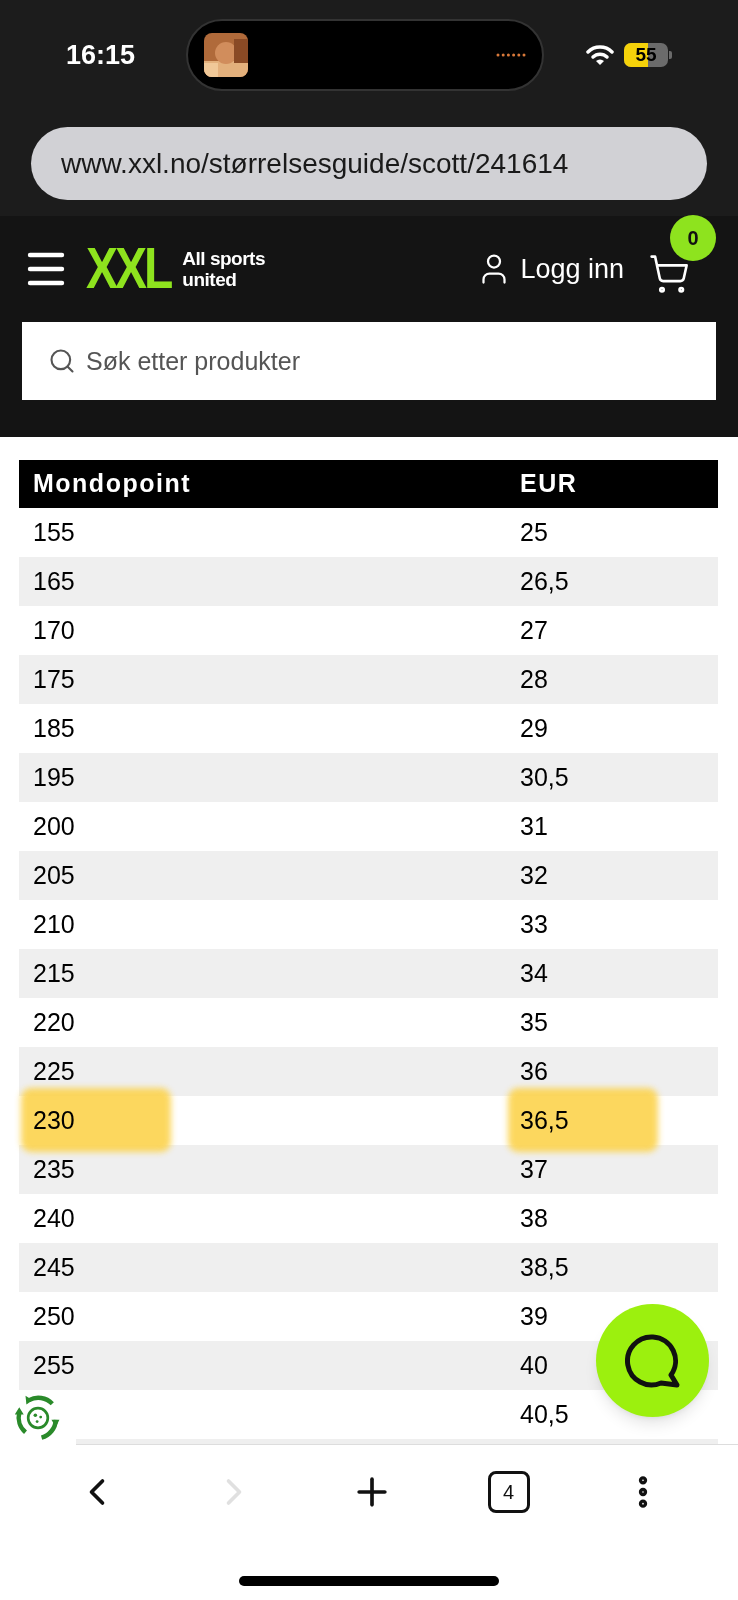 The image size is (738, 1600). What do you see at coordinates (669, 274) in the screenshot?
I see `cart-icon` at bounding box center [669, 274].